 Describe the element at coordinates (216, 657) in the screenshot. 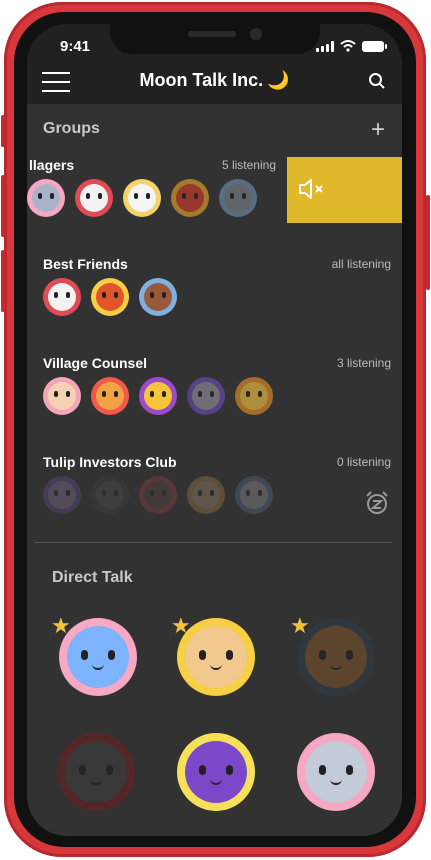

I see `direct-talk-ant` at that location.